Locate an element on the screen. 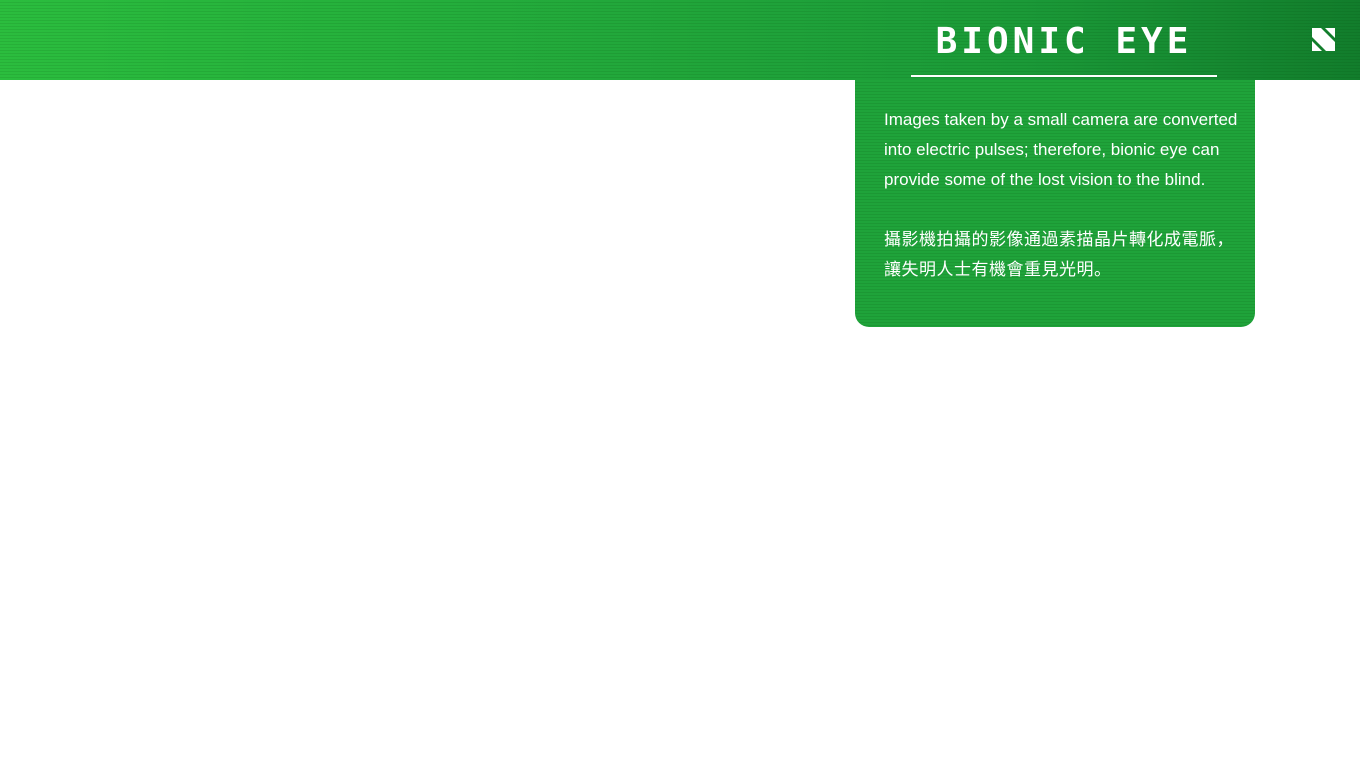 The image size is (1360, 768). description-chinese: 攝影機拍攝的影像通過素描晶片轉化成電脈，讓失明人士有機會重見光明。 is located at coordinates (1059, 255).